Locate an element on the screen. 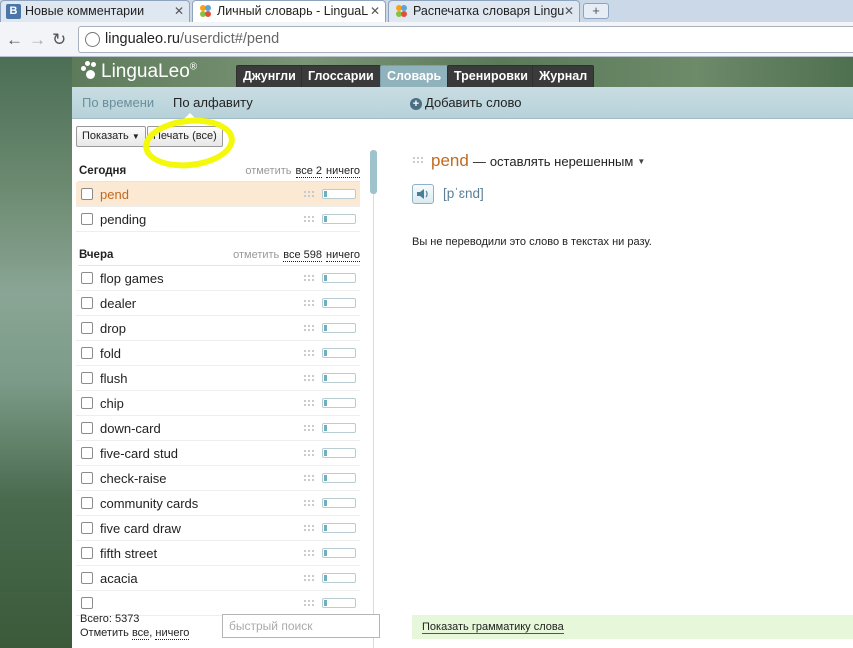 The image size is (853, 648). nav-tab-jungle: Джунгли is located at coordinates (269, 76).